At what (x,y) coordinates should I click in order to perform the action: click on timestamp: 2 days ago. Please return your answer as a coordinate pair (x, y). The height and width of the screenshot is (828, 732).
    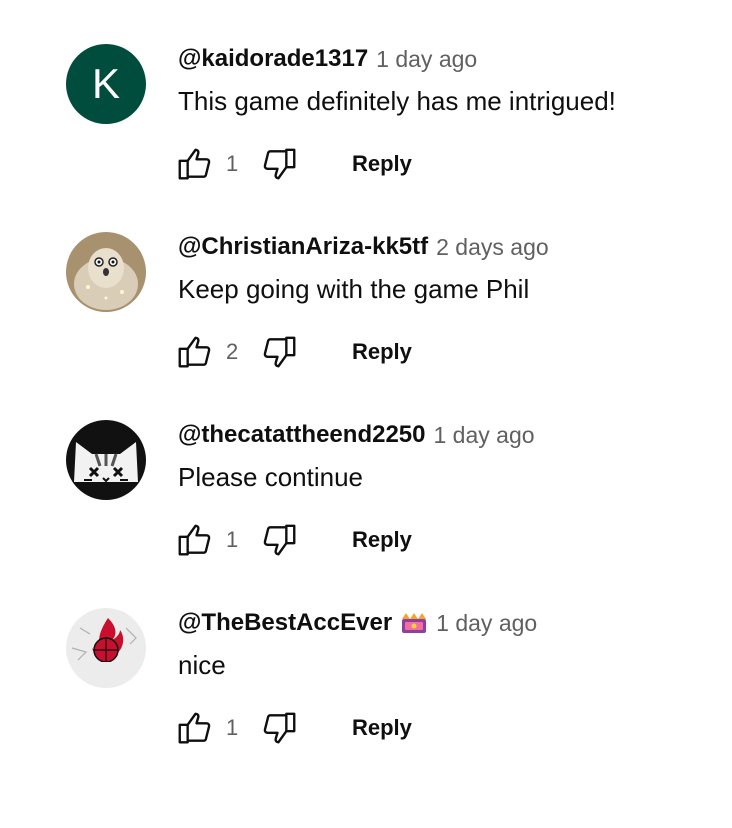
    Looking at the image, I should click on (492, 247).